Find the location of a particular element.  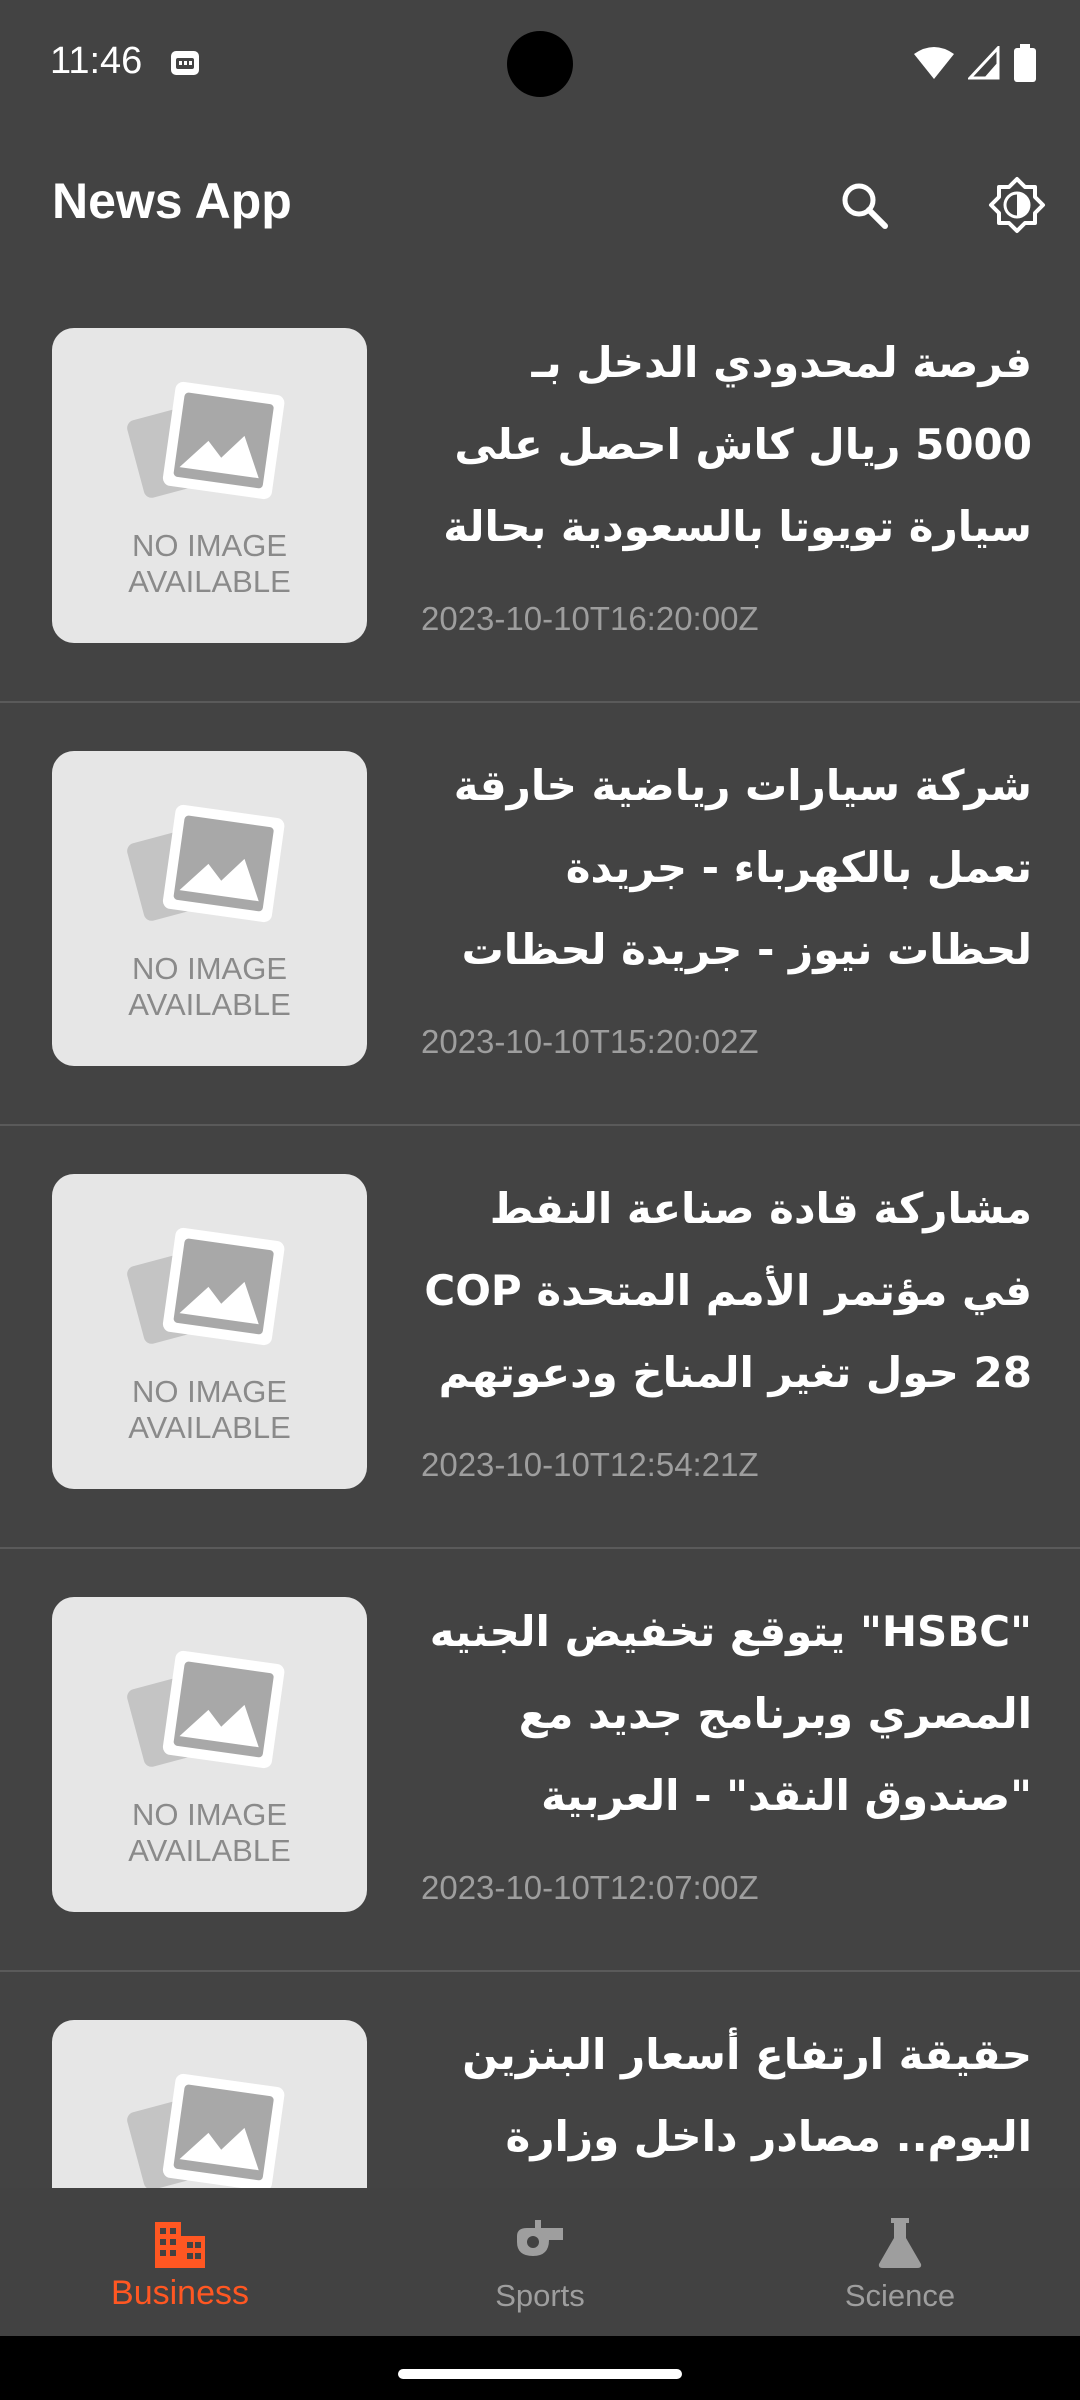

nav-item-business: Business is located at coordinates (180, 2262).